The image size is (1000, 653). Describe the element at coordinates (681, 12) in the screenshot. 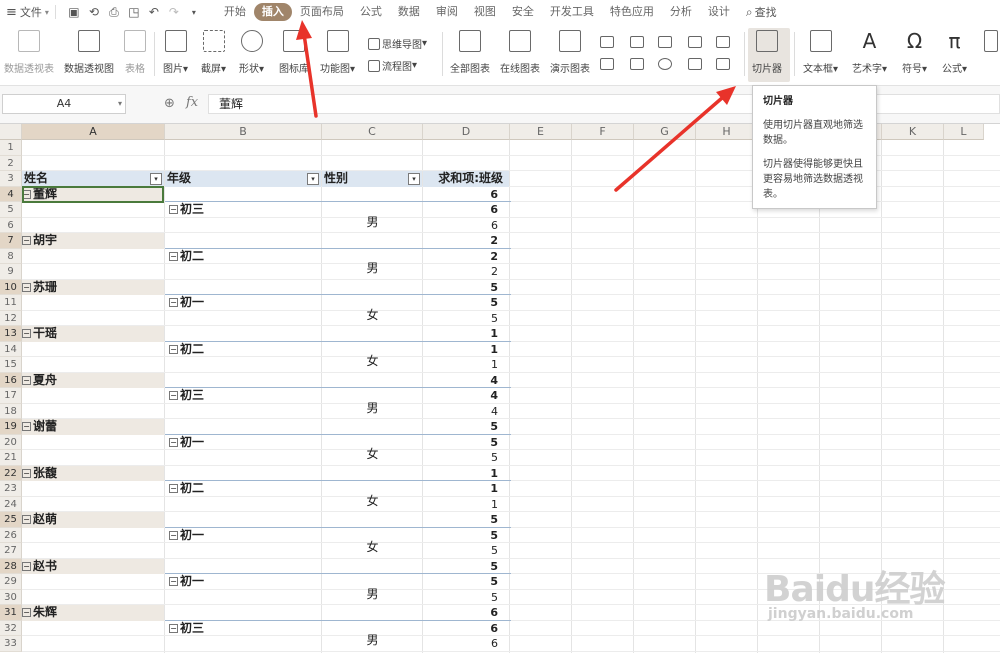

I see `tab-analyze: 分析` at that location.